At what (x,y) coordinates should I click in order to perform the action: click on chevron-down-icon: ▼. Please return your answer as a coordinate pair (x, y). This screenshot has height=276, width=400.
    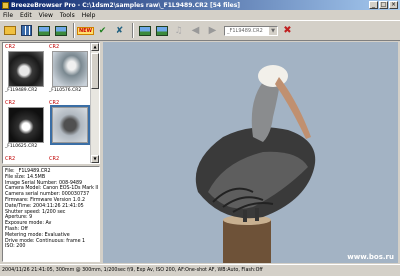
    Looking at the image, I should click on (273, 30).